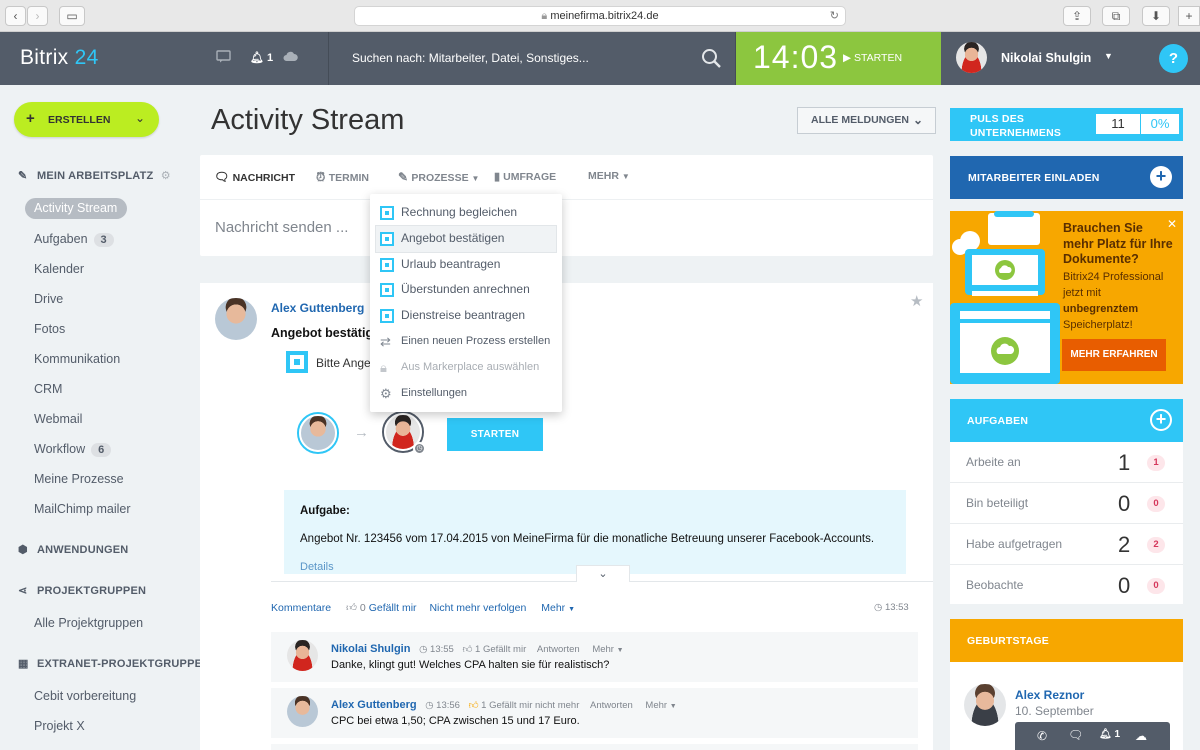  What do you see at coordinates (1038, 58) in the screenshot?
I see `user-menu: Nikolai Shulgin ▼` at bounding box center [1038, 58].